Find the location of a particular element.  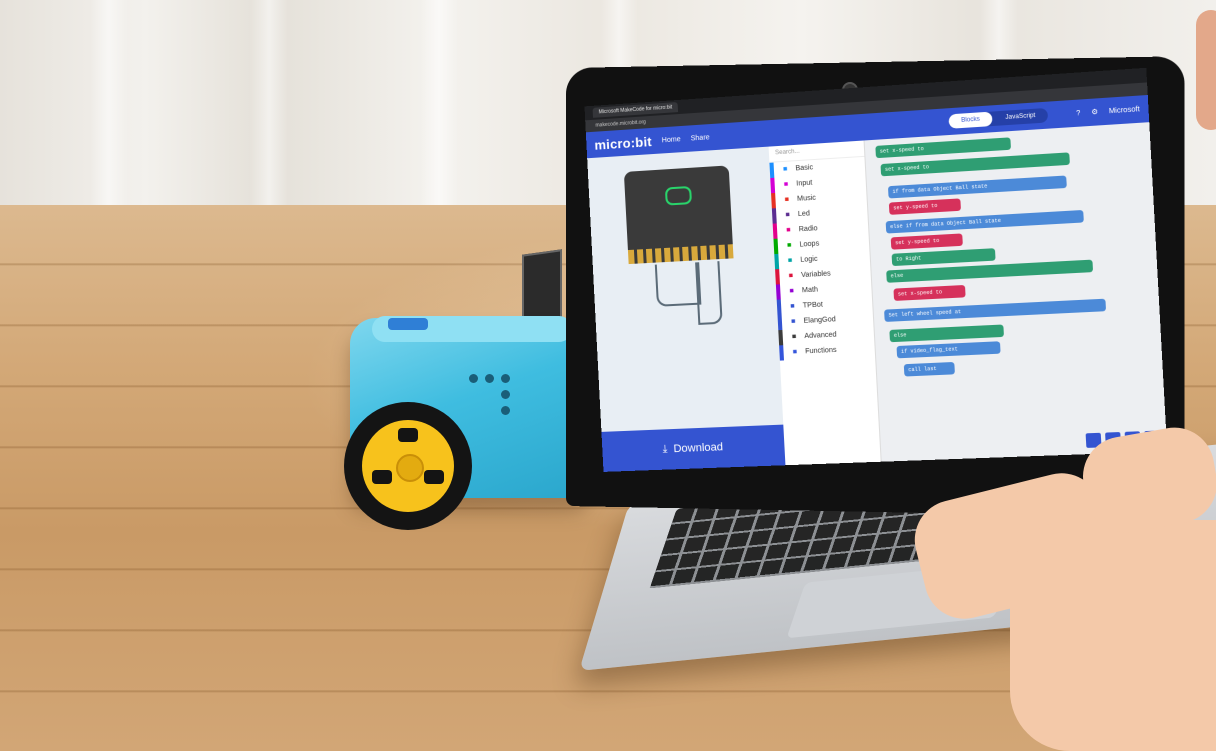

download-button: ⤓ Download is located at coordinates (693, 448).